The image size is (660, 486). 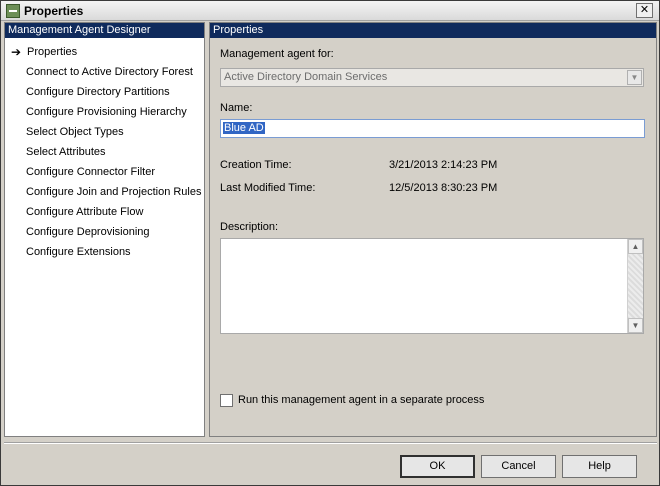 I want to click on nav-item-properties: ➔ Properties, so click(x=104, y=52).